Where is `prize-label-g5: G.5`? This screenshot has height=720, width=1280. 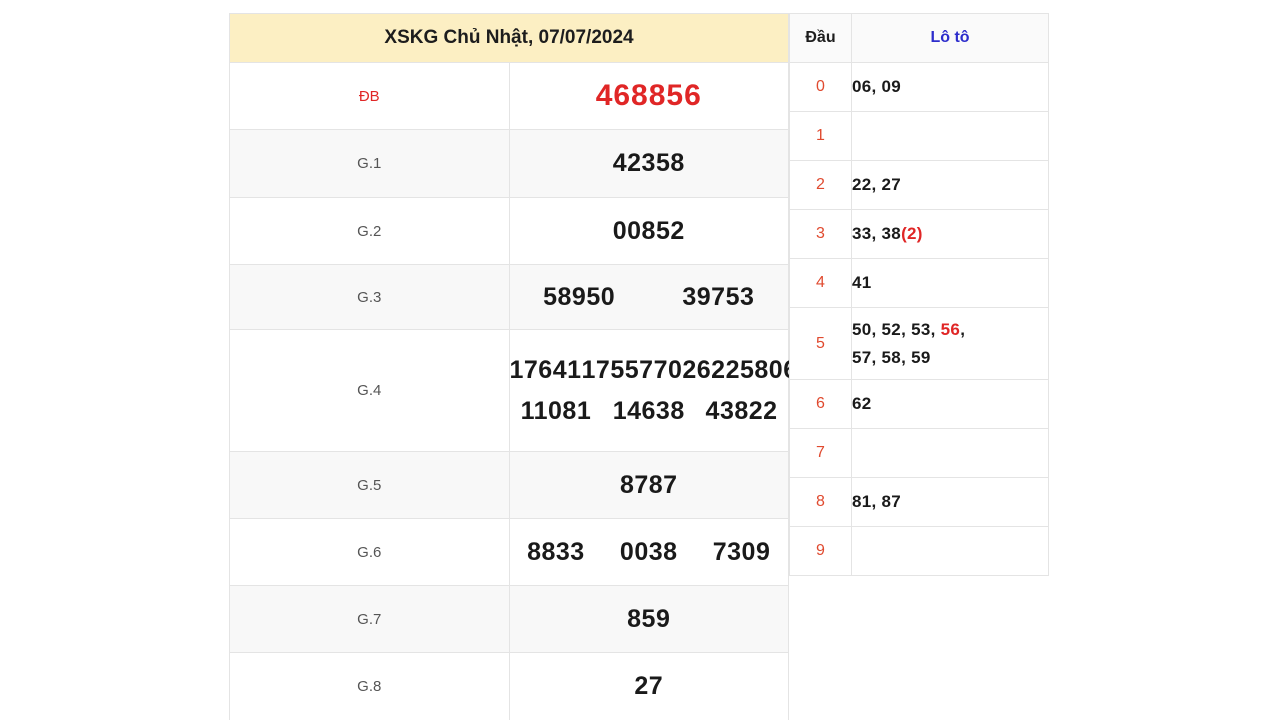
prize-label-g5: G.5 is located at coordinates (369, 485).